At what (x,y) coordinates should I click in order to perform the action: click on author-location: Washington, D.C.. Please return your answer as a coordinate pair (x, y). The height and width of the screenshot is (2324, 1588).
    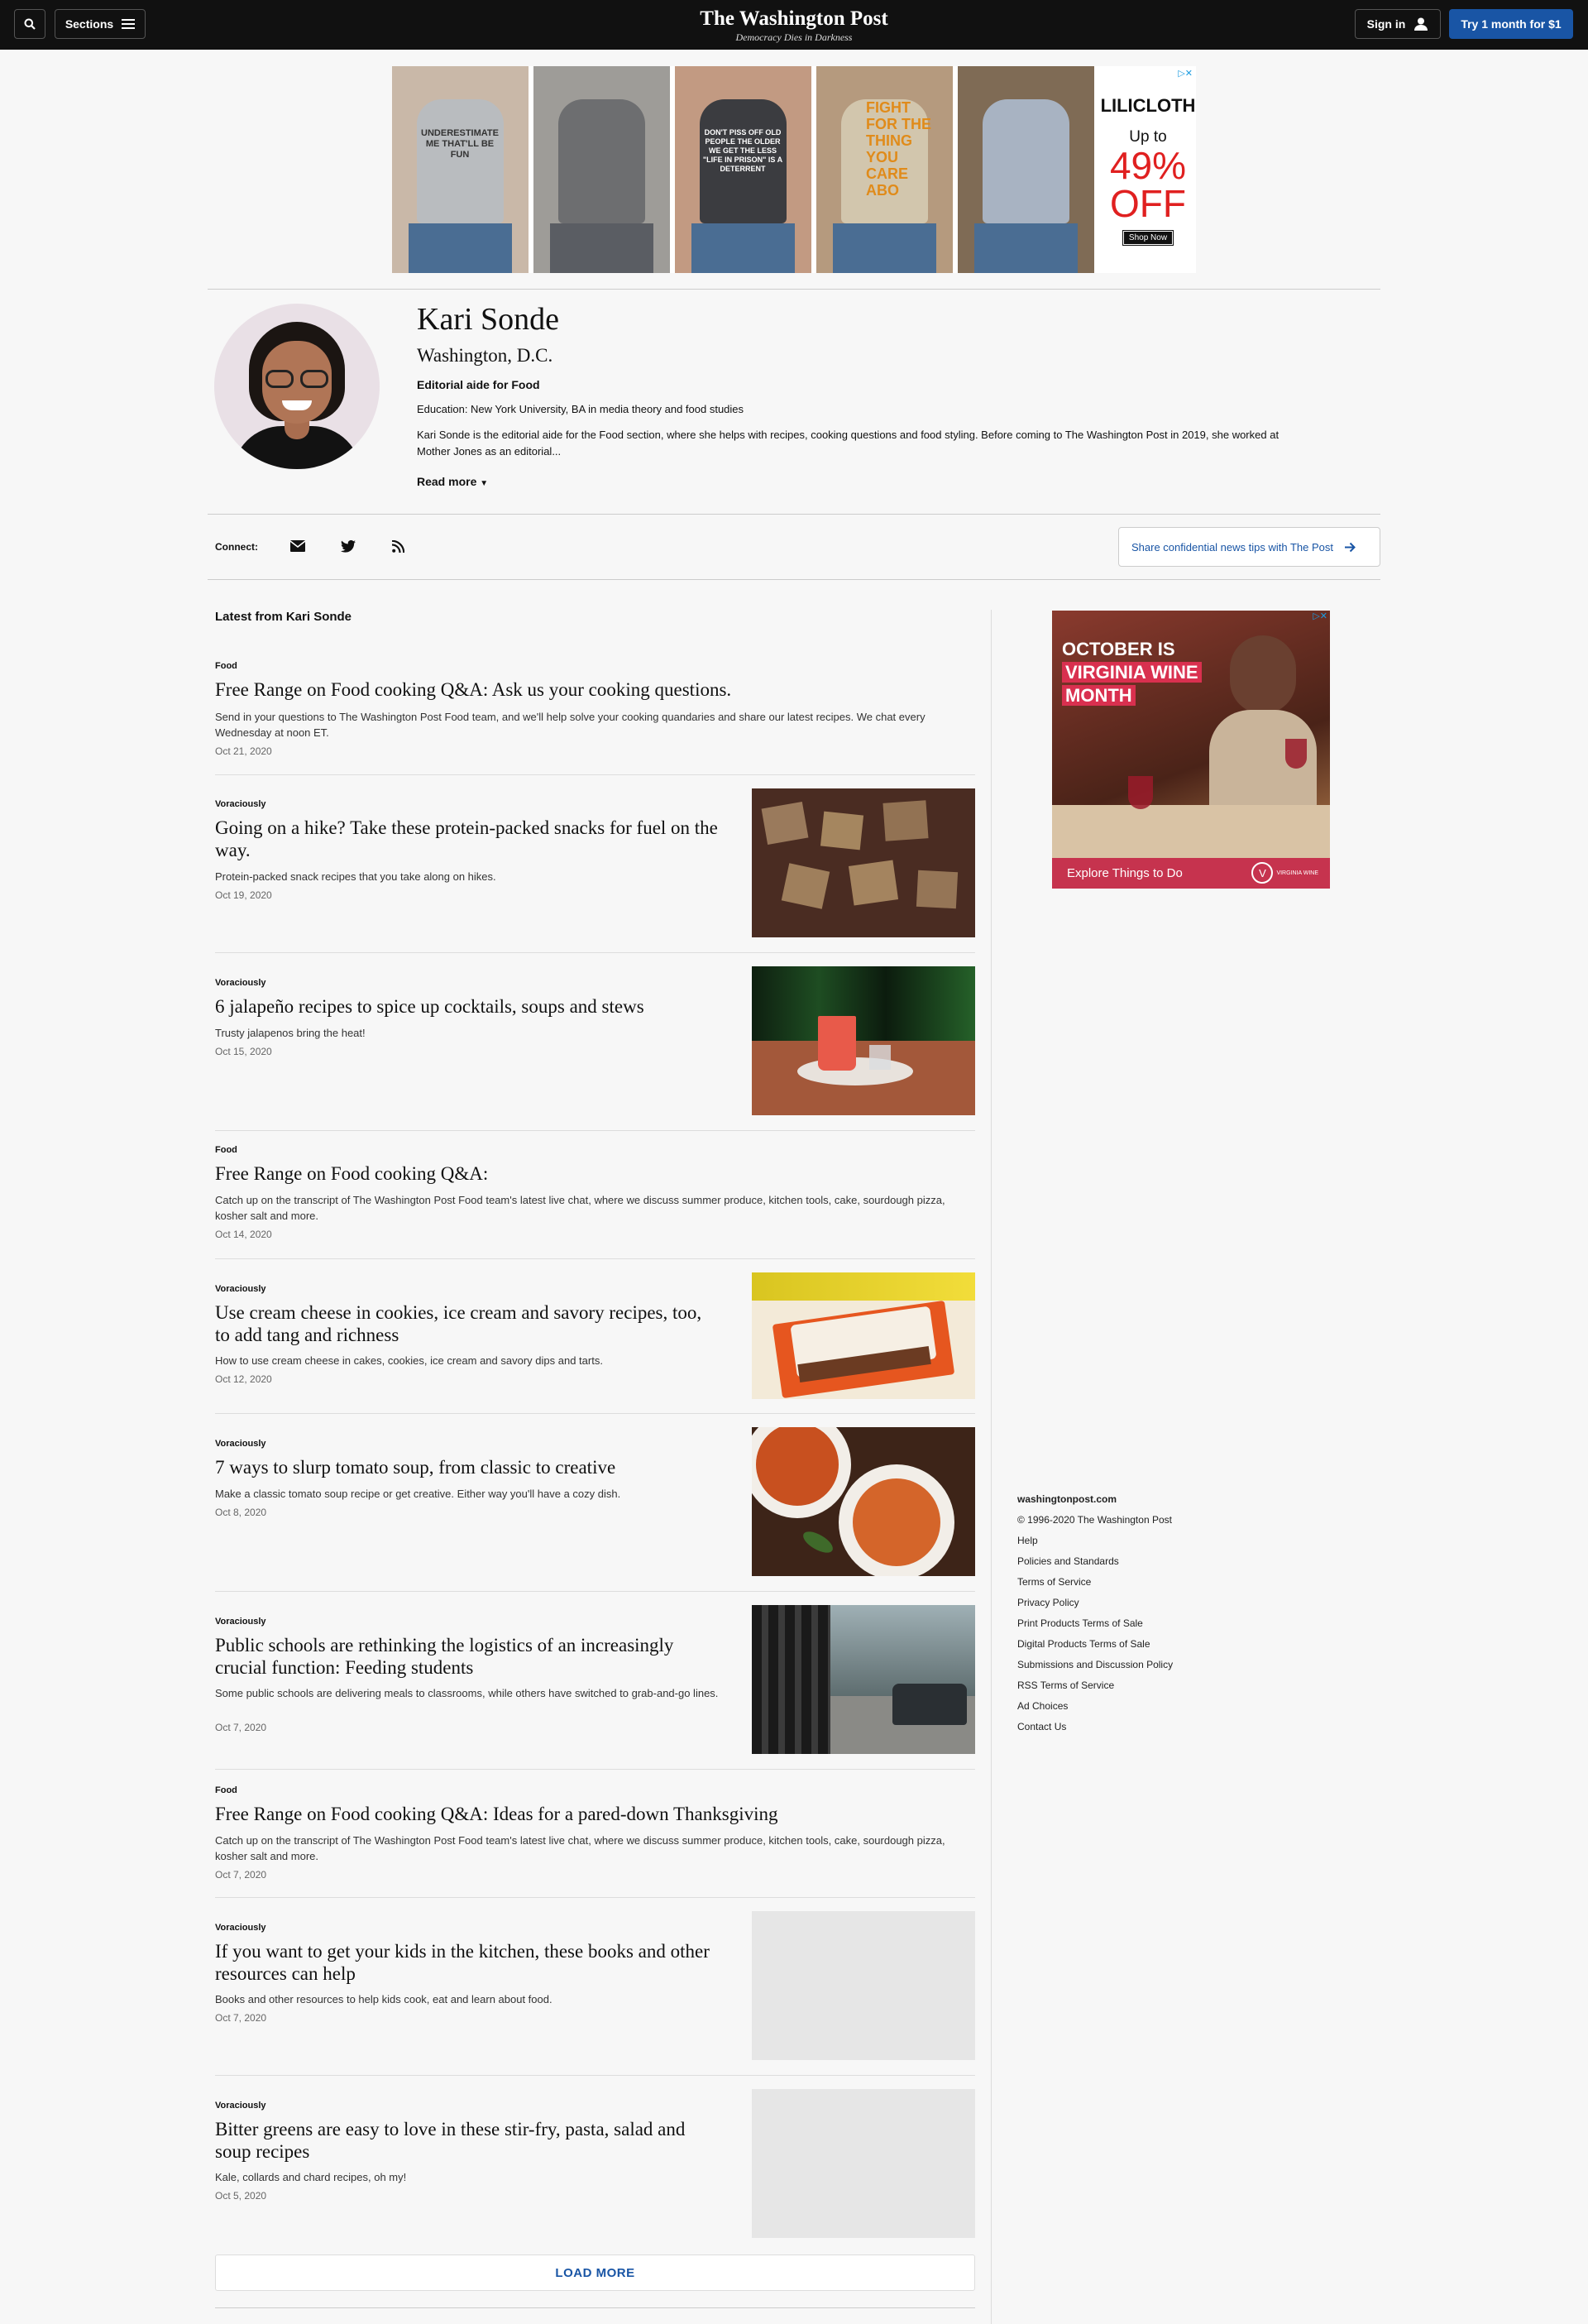
    Looking at the image, I should click on (485, 355).